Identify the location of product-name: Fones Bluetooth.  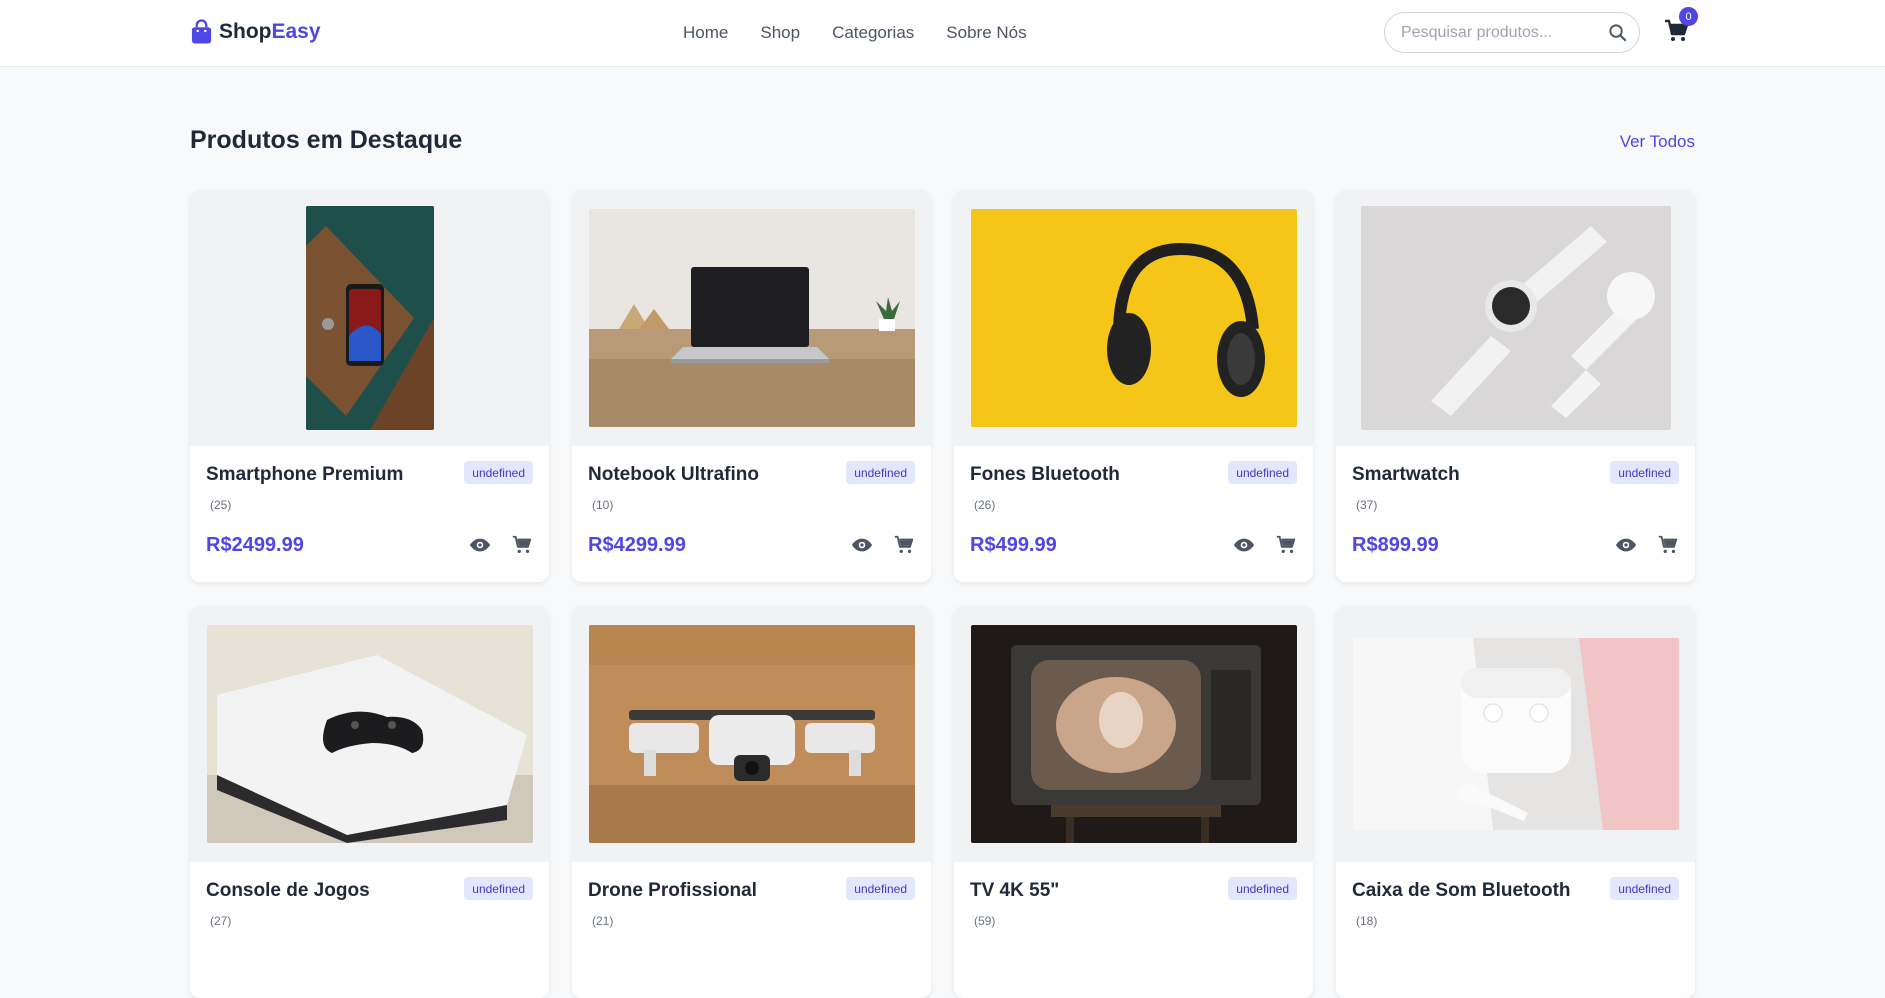
(1045, 475).